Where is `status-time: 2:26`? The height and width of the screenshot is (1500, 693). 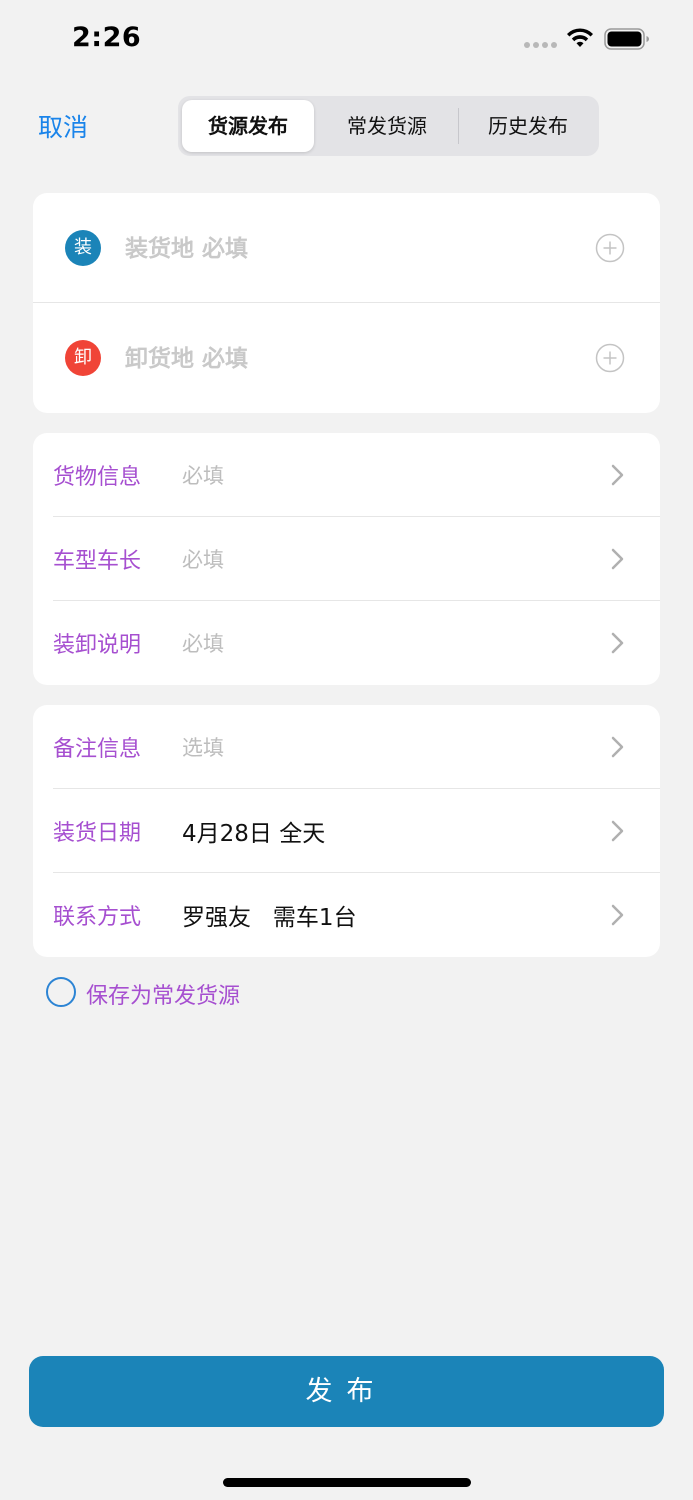
status-time: 2:26 is located at coordinates (107, 37).